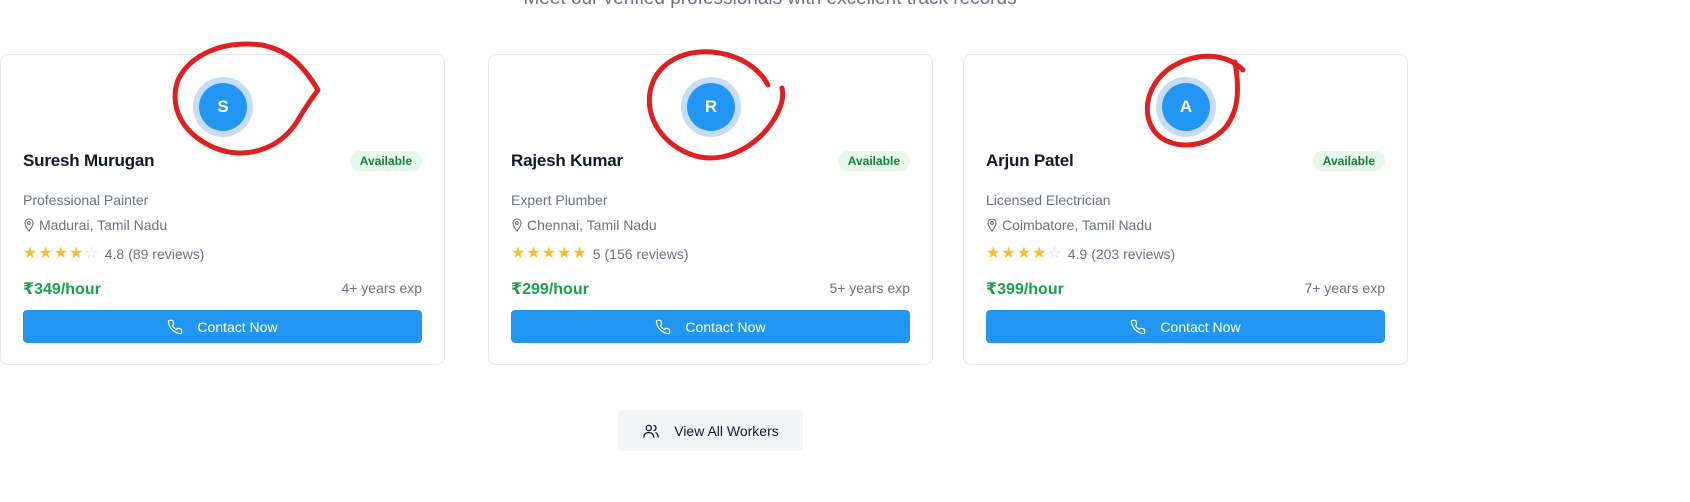 The image size is (1690, 502). What do you see at coordinates (103, 225) in the screenshot?
I see `location-text: Madurai, Tamil Nadu` at bounding box center [103, 225].